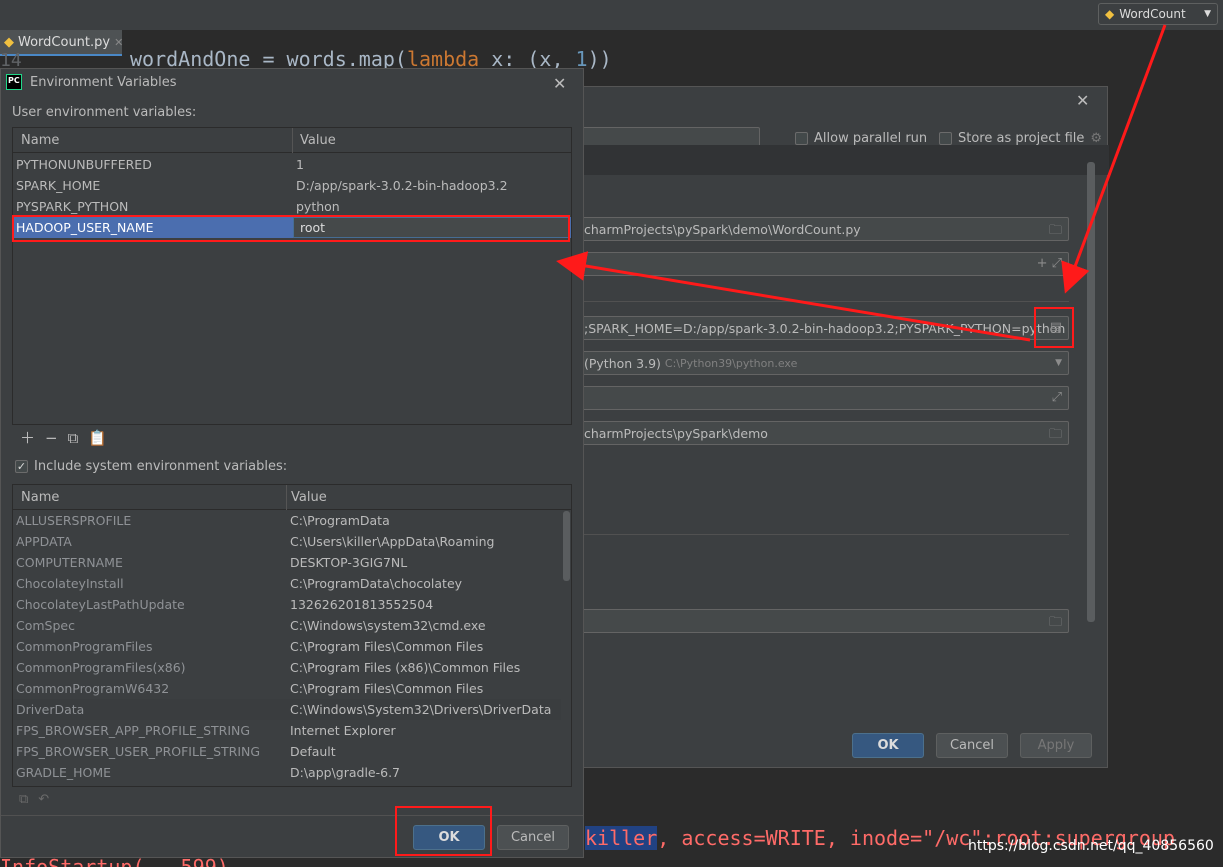  What do you see at coordinates (1091, 846) in the screenshot?
I see `watermark: https://blog.csdn.net/qq_40856560` at bounding box center [1091, 846].